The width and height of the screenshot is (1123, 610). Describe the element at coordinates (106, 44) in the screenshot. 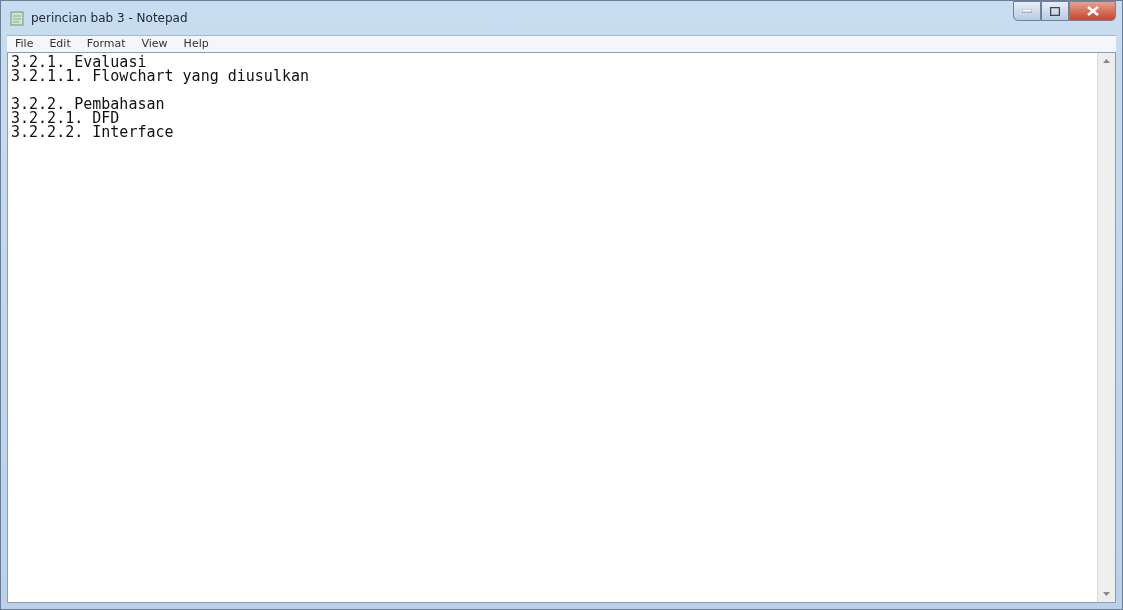

I see `menu-item: Format` at that location.